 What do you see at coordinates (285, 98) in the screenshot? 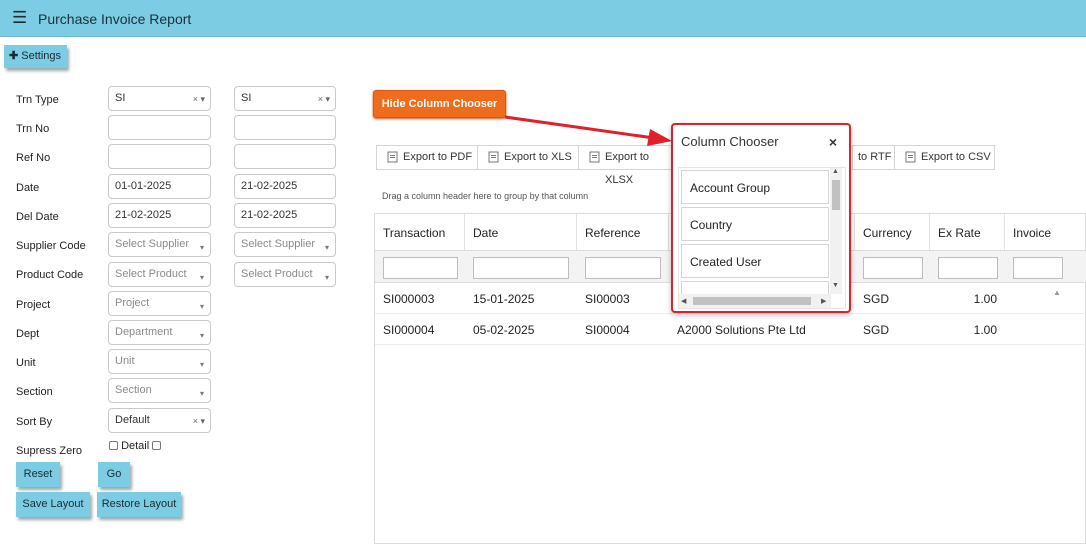
I see `trn-type-to-select: SI × ▾` at bounding box center [285, 98].